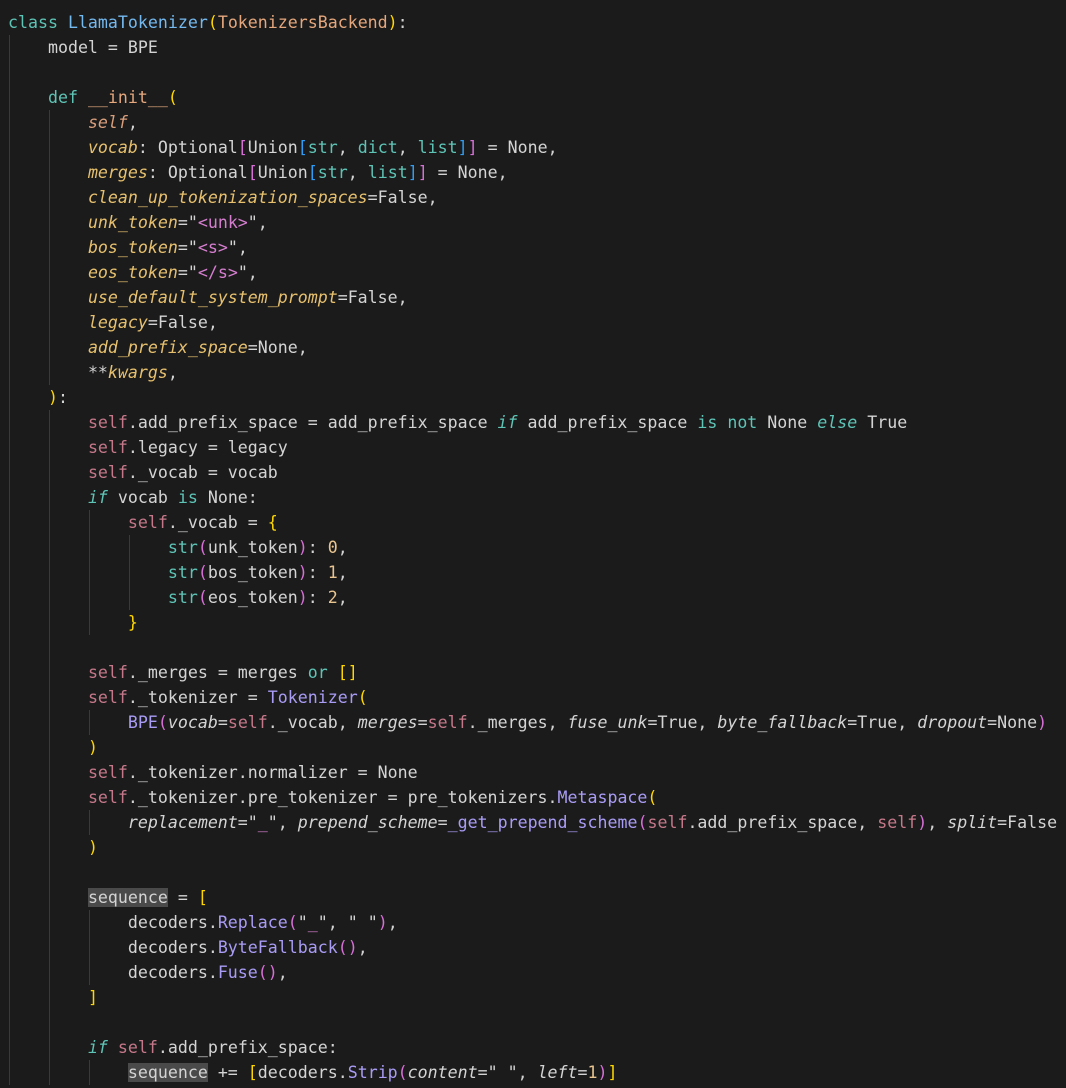 This screenshot has height=1088, width=1066. I want to click on code-token: 1, so click(332, 572).